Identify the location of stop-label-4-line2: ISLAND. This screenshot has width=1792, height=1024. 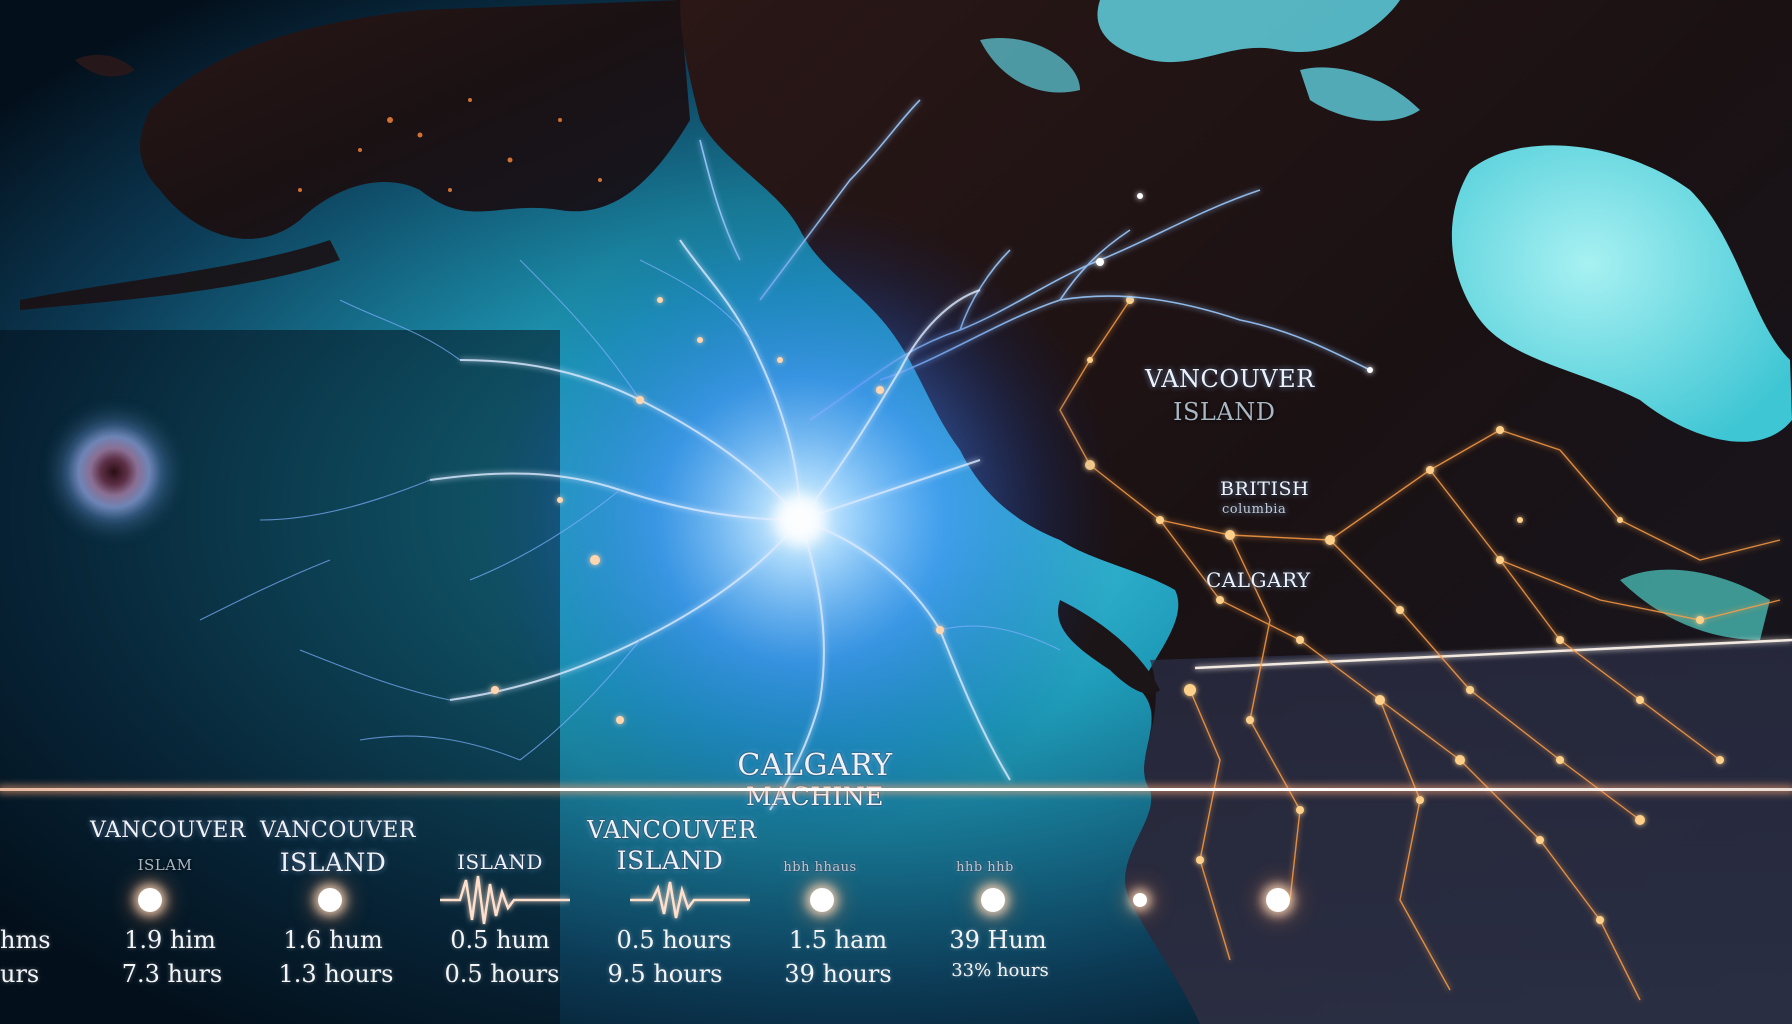
(670, 860).